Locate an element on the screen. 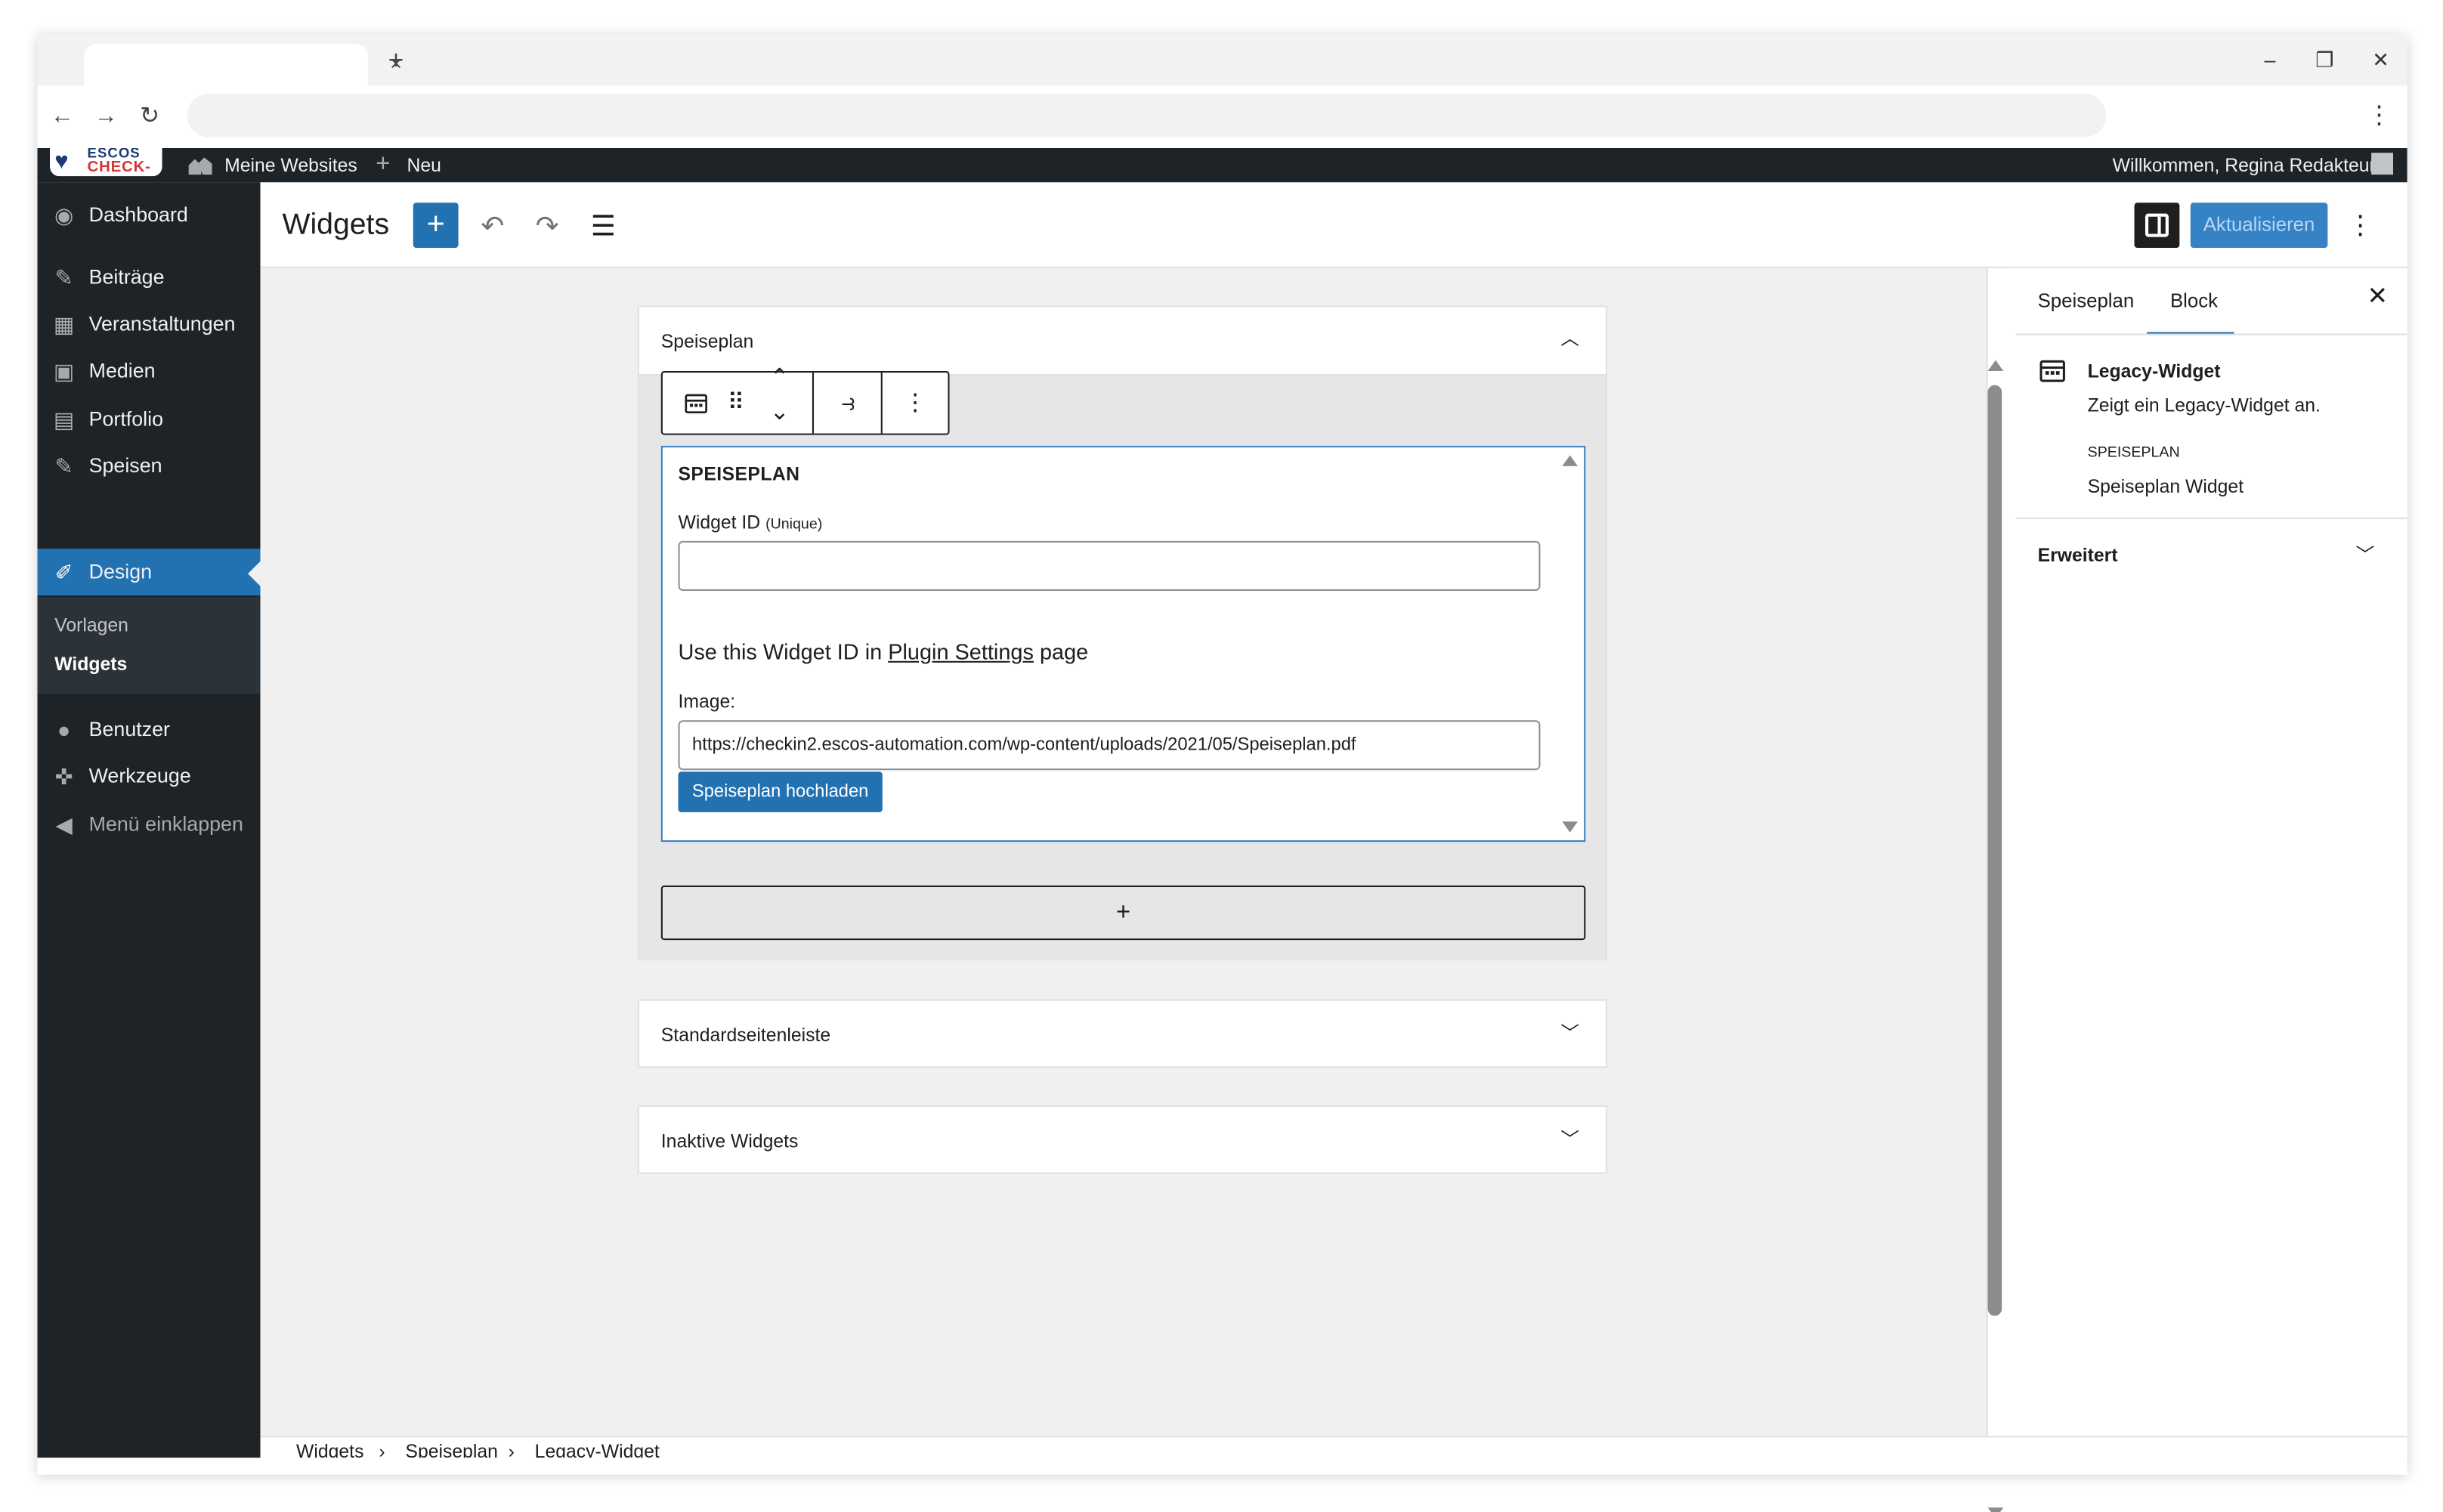 The height and width of the screenshot is (1512, 2443). sidebar-item-werkzeuge: ✜ Werkzeuge is located at coordinates (149, 776).